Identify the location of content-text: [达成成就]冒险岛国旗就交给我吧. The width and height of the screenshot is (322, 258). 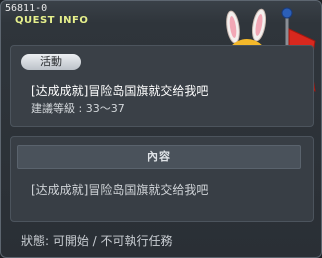
(120, 190).